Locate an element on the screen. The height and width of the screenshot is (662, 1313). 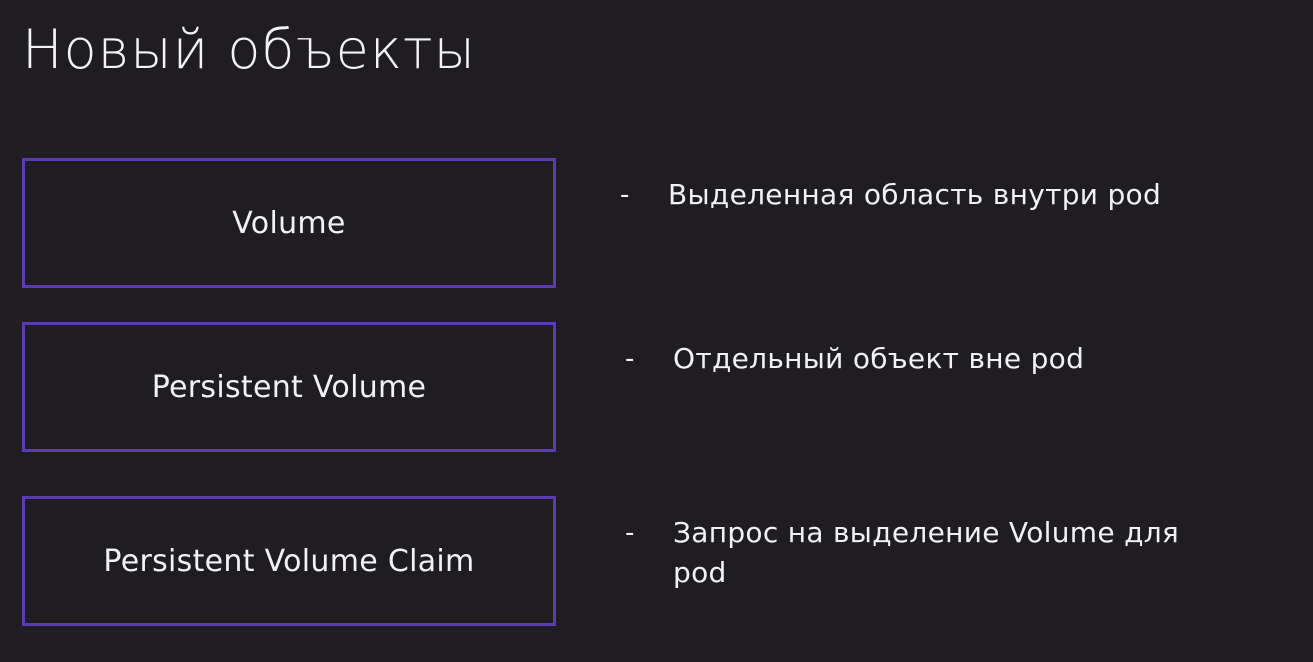
definition-item: - Выделенная область внутри pod is located at coordinates (924, 195).